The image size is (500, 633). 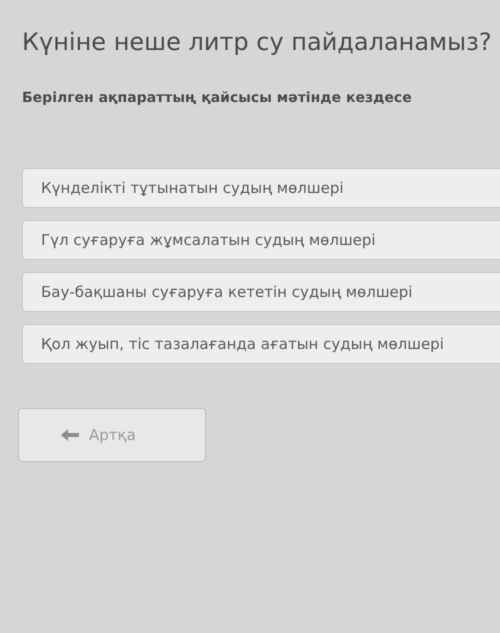 I want to click on answer-option: Бау-бақшаны суғаруға кететін судың мөлшері, so click(x=261, y=292).